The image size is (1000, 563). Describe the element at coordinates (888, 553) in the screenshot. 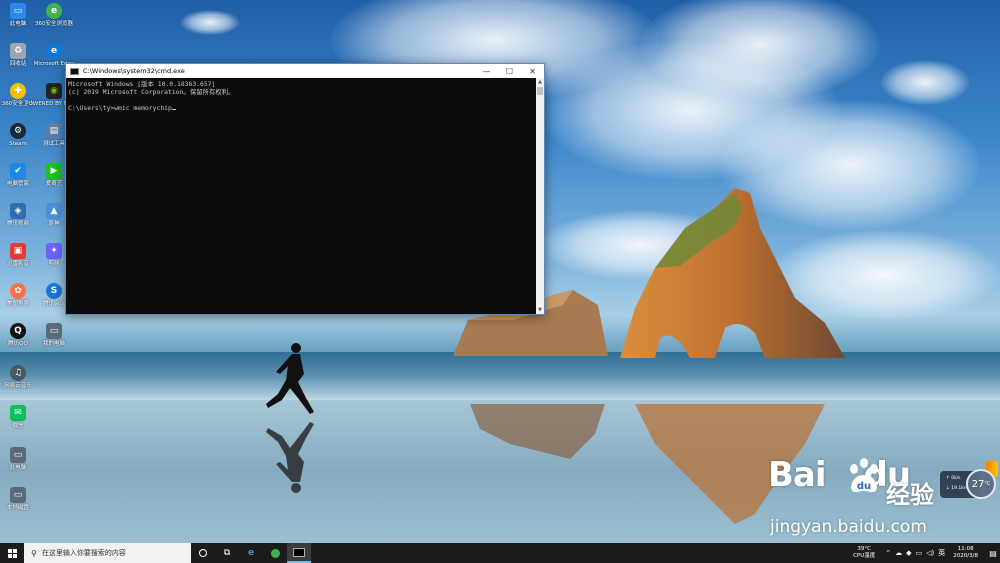

I see `chevron-up-icon: ⌃` at that location.